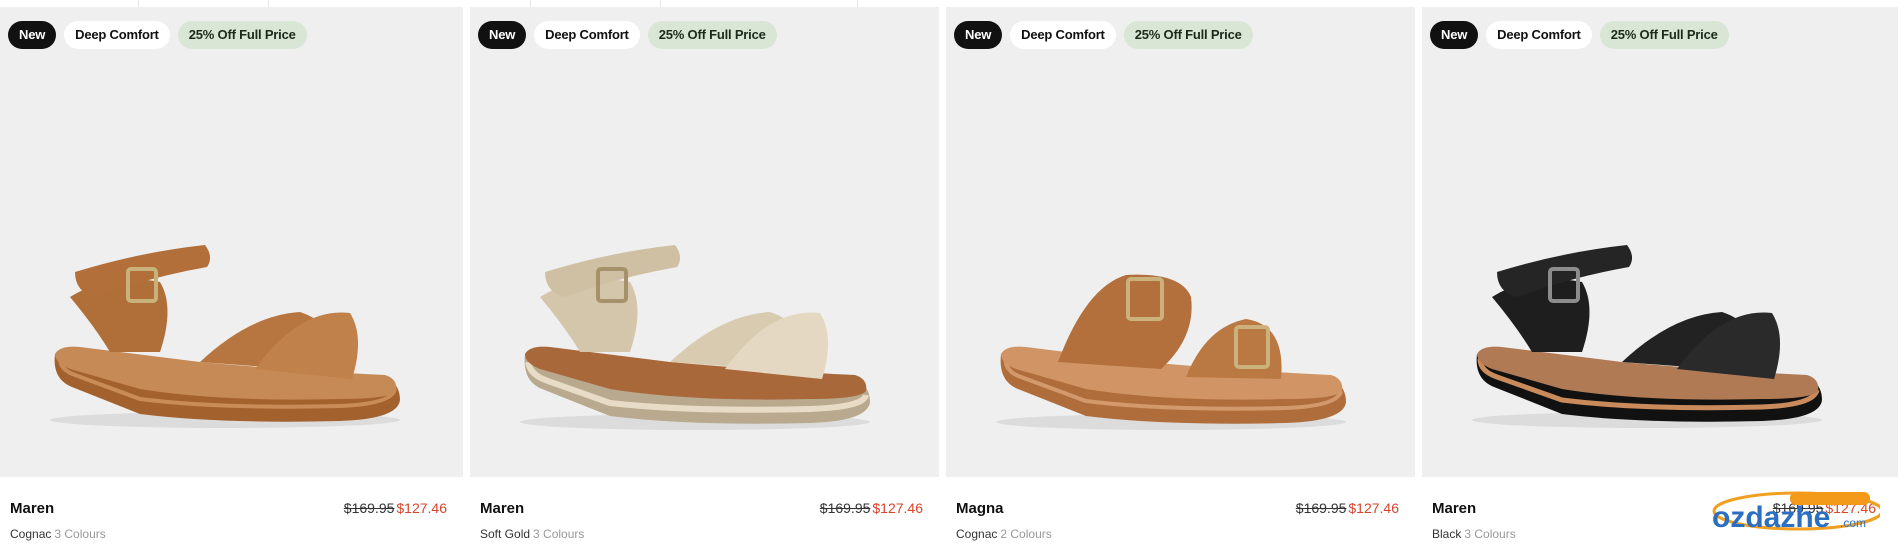  I want to click on product-variant: Black 3 Colours, so click(1474, 534).